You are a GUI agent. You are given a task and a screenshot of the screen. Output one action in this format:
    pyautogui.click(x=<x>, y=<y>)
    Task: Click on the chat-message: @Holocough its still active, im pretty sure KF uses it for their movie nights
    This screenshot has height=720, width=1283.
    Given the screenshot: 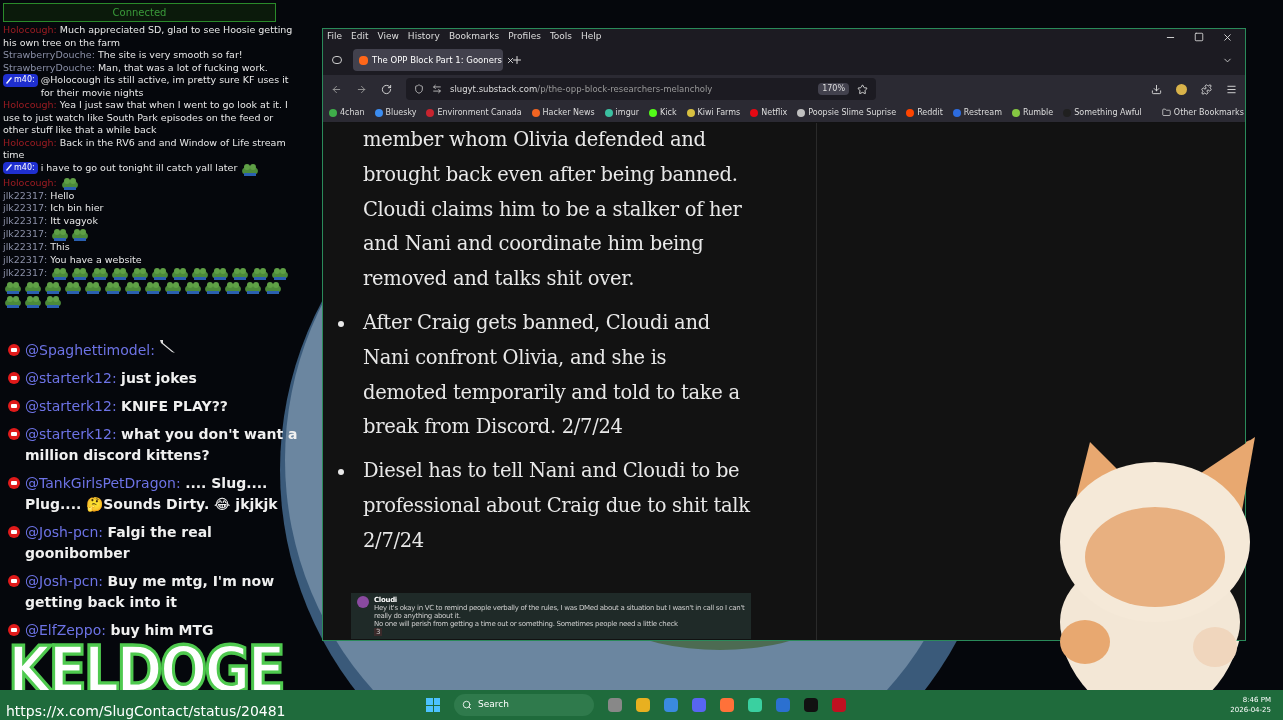 What is the action you would take?
    pyautogui.click(x=165, y=86)
    